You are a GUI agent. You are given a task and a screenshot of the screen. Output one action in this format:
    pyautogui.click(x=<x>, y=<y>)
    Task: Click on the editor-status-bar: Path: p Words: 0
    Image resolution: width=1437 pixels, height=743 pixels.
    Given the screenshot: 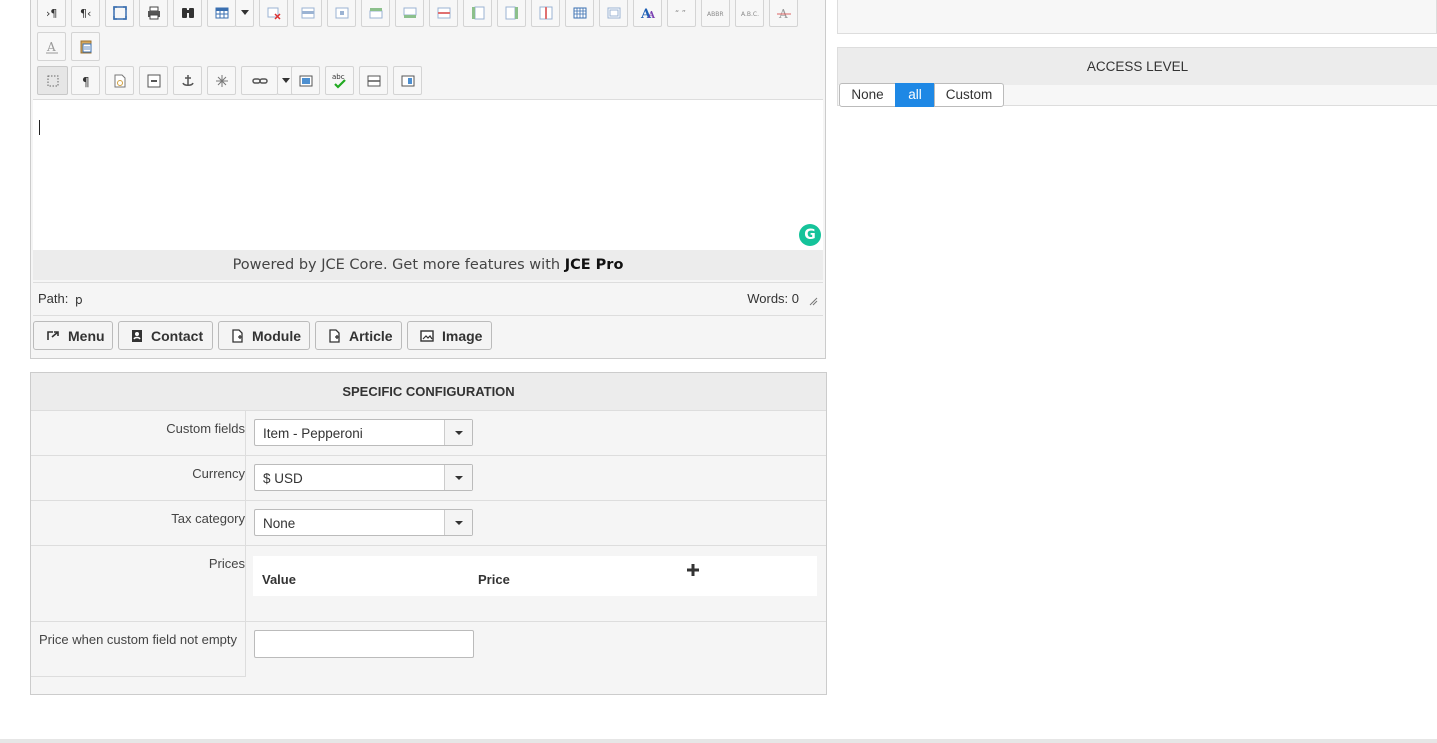 What is the action you would take?
    pyautogui.click(x=428, y=299)
    